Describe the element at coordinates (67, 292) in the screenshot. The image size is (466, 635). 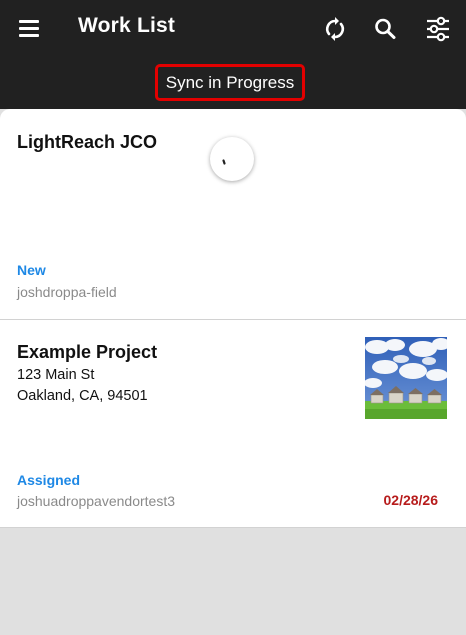
I see `assignee-label: joshdroppa-field` at that location.